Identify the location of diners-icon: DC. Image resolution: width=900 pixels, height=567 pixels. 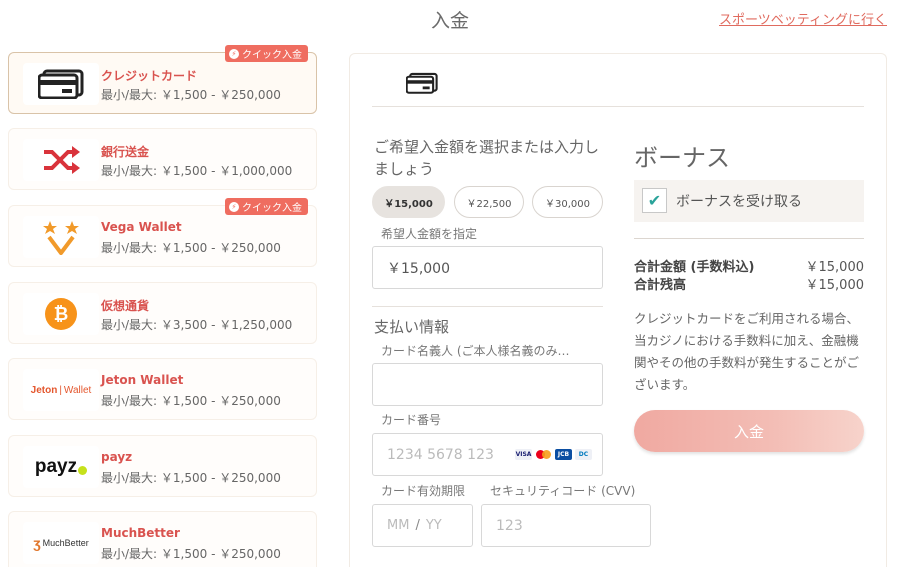
(583, 454).